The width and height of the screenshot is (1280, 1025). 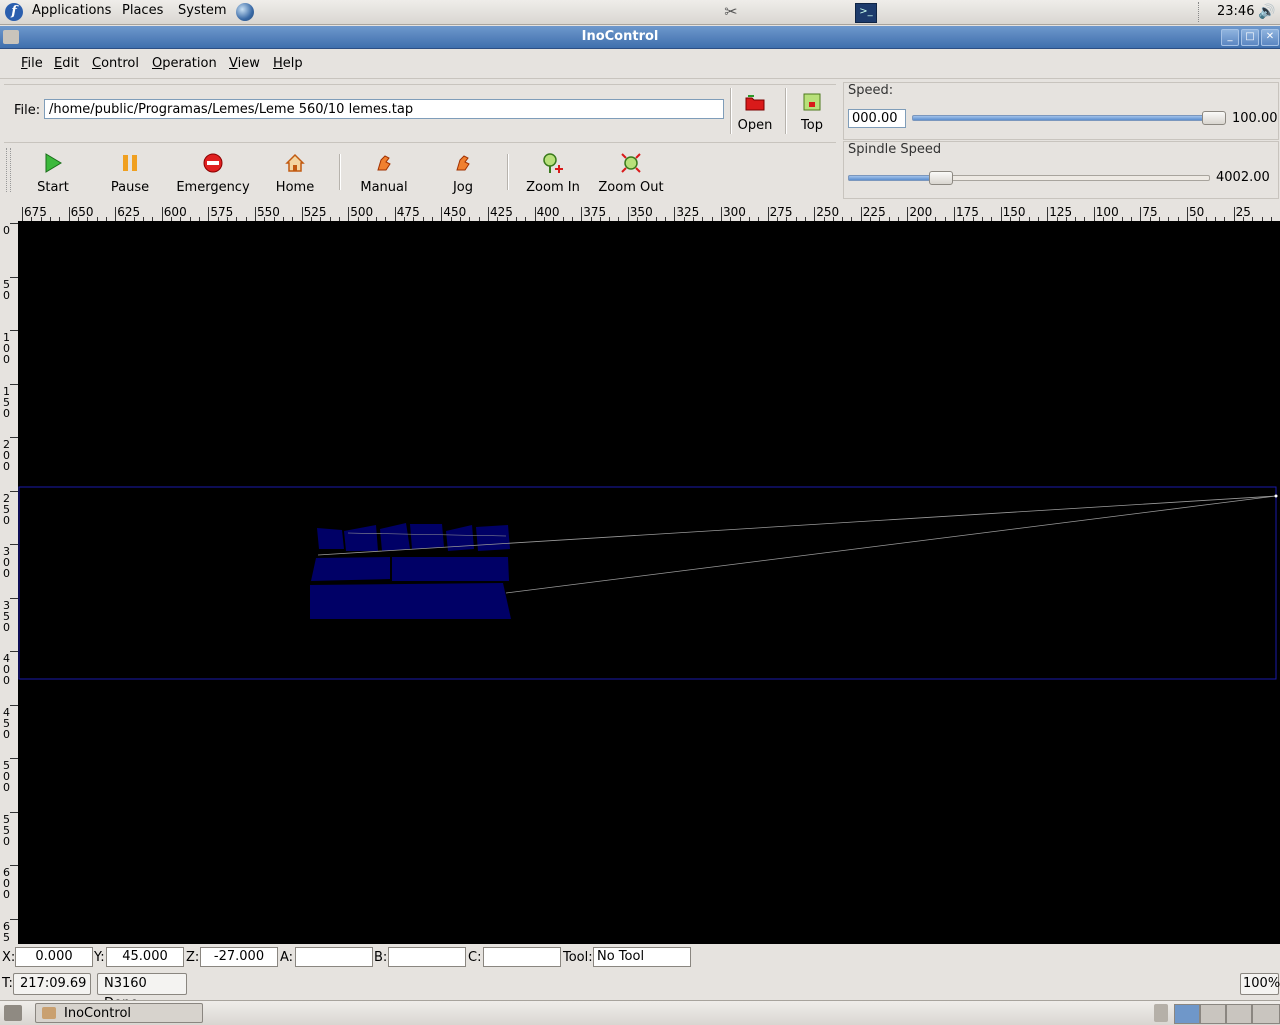 What do you see at coordinates (1243, 177) in the screenshot?
I see `spindle-speed-value: 4002.00` at bounding box center [1243, 177].